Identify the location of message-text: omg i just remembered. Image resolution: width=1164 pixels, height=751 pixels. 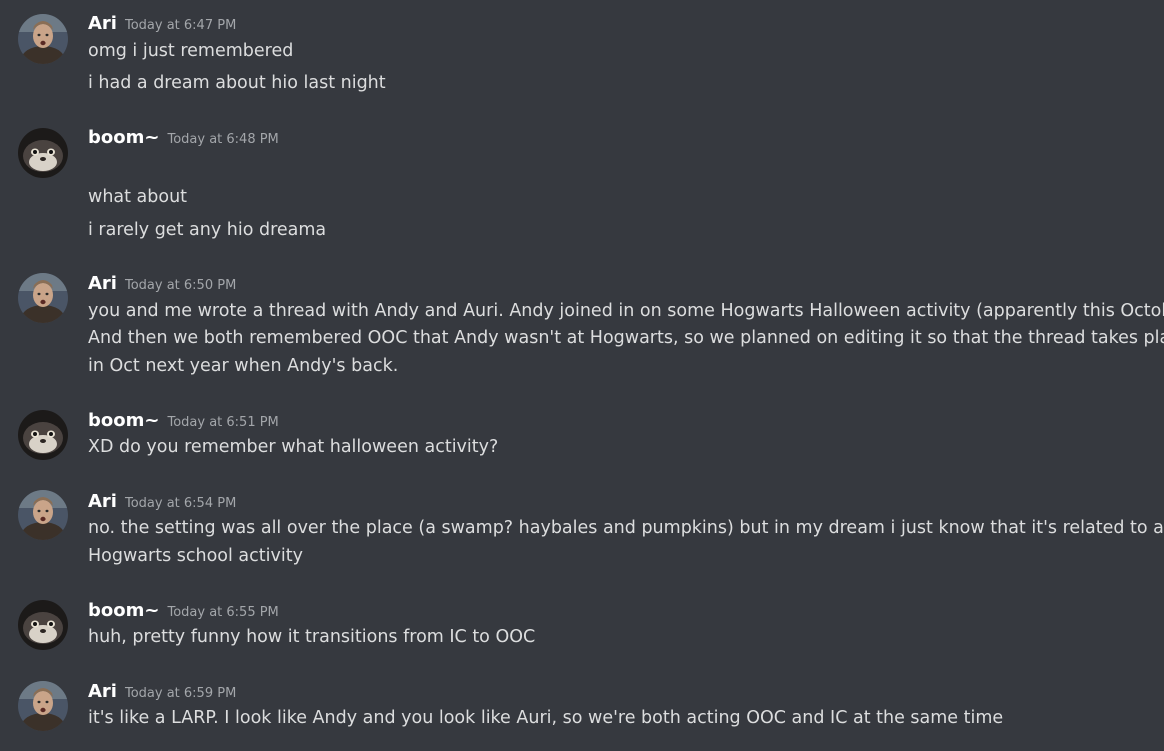
(191, 51).